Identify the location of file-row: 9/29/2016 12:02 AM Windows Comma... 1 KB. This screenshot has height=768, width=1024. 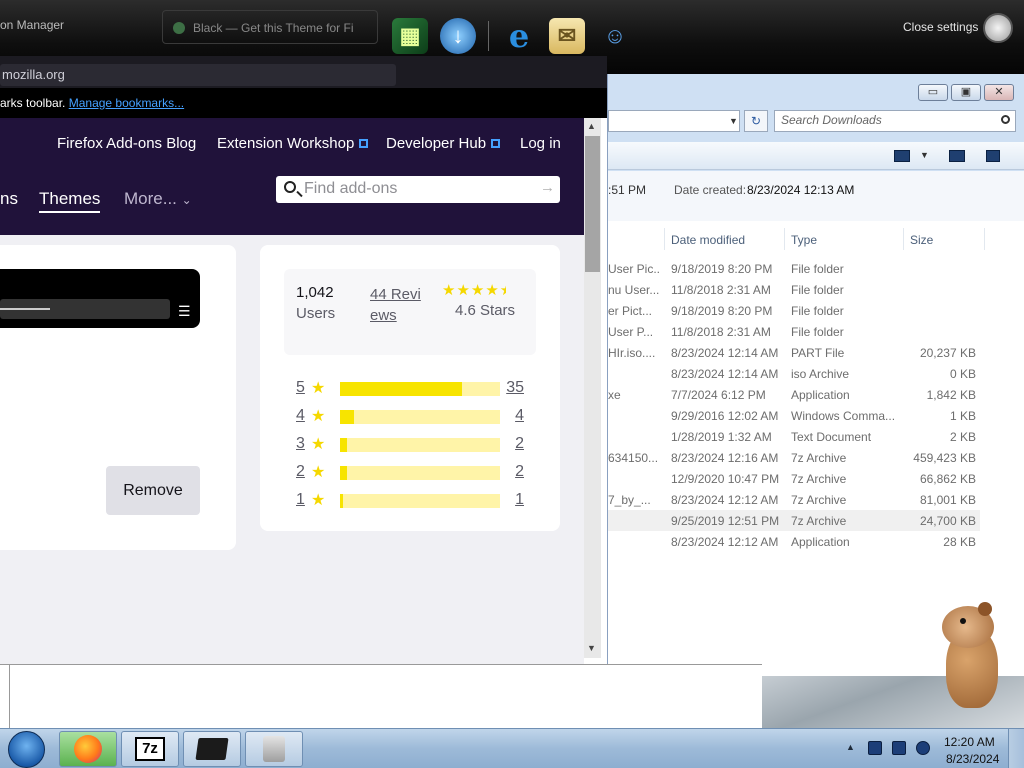
(794, 415).